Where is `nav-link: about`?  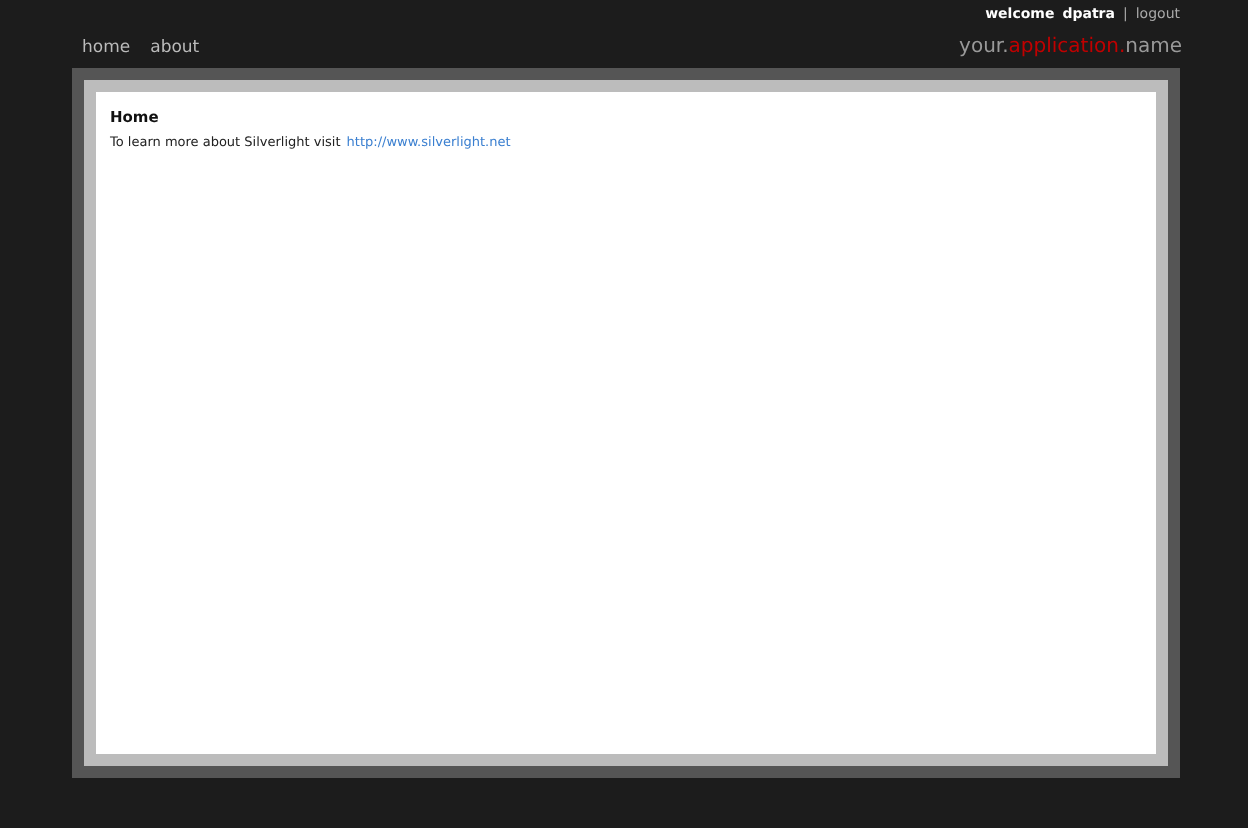 nav-link: about is located at coordinates (175, 48).